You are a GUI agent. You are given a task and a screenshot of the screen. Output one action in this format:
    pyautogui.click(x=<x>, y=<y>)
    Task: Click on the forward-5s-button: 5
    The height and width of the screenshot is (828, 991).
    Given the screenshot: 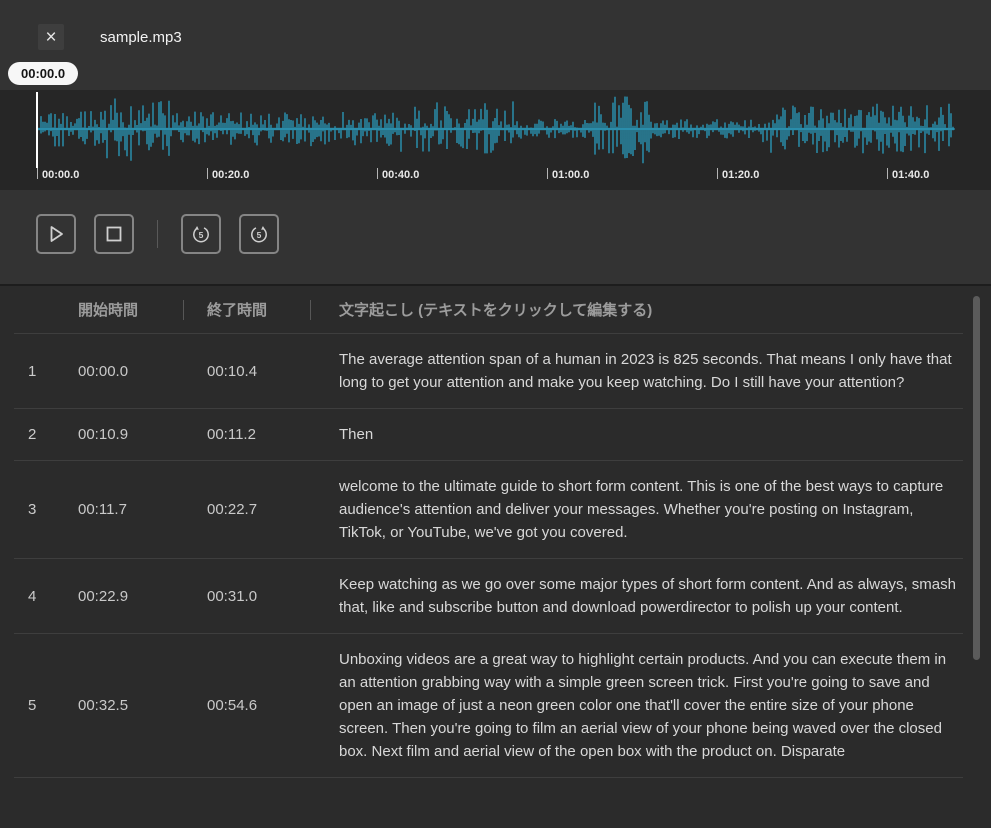 What is the action you would take?
    pyautogui.click(x=259, y=234)
    